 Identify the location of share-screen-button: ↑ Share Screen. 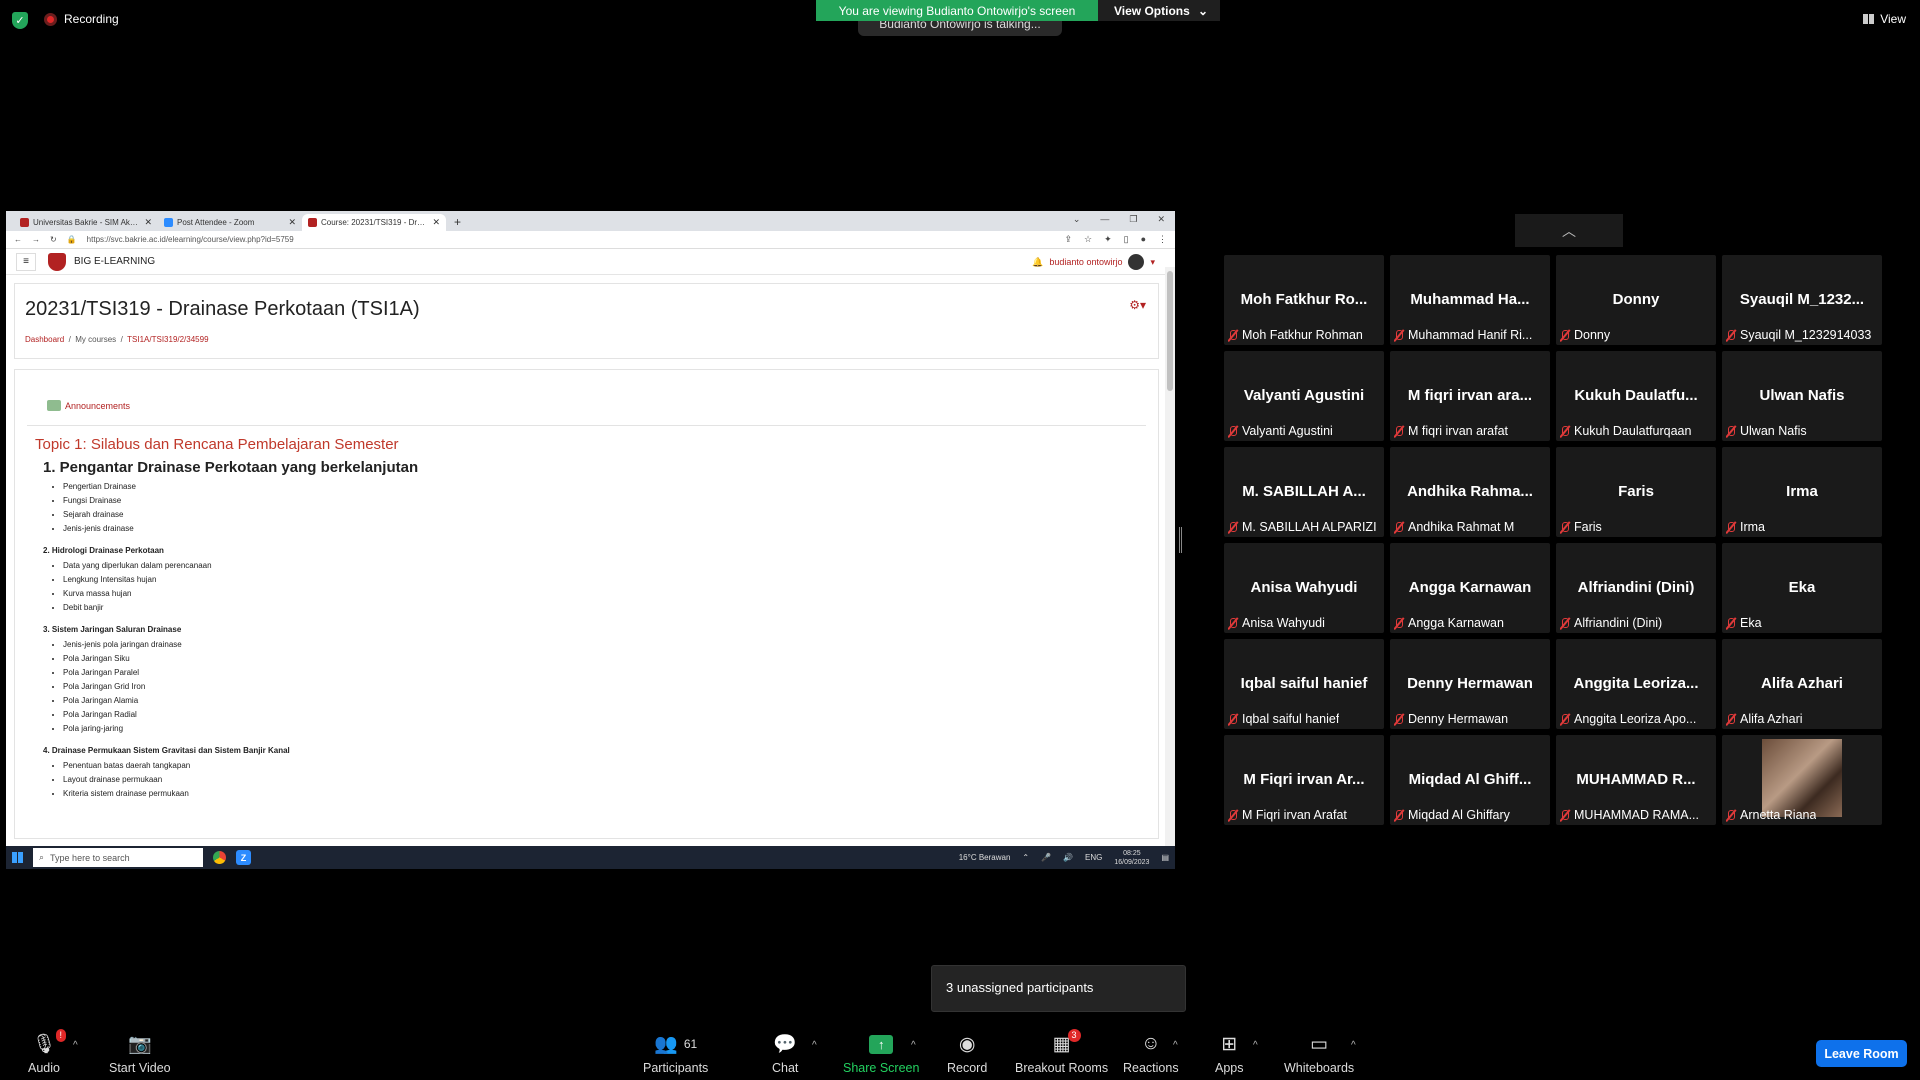
(881, 1053).